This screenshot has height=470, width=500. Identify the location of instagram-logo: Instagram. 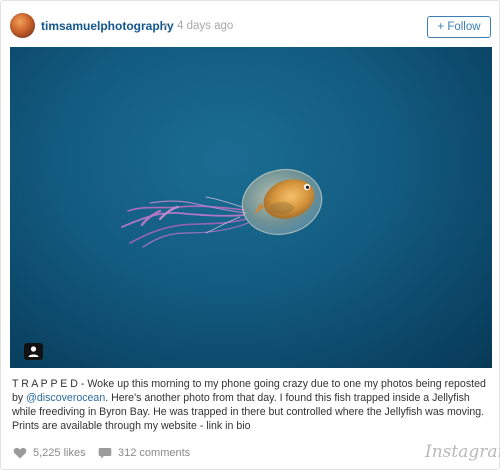
(462, 452).